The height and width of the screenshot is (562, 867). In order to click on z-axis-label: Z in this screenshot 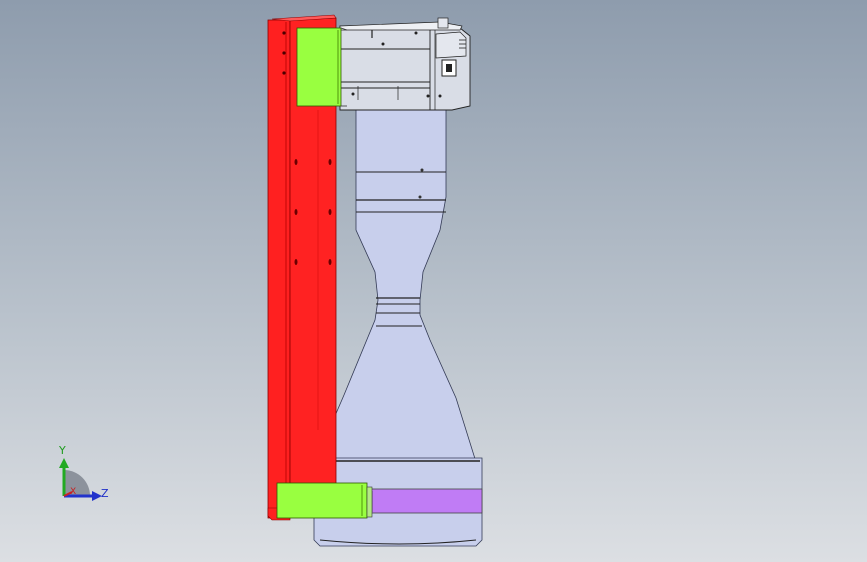, I will do `click(105, 493)`.